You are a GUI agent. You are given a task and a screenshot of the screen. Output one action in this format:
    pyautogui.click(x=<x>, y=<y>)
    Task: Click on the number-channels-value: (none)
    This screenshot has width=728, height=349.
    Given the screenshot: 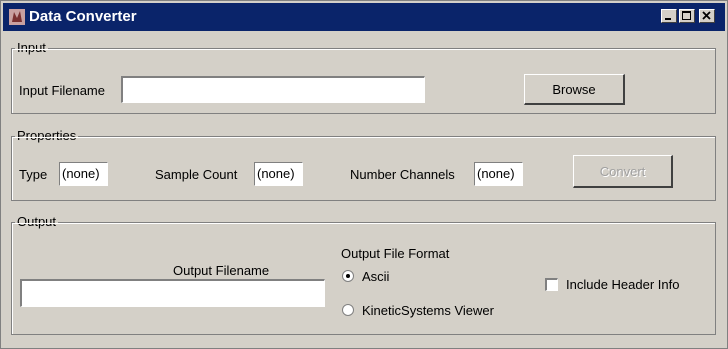 What is the action you would take?
    pyautogui.click(x=498, y=174)
    